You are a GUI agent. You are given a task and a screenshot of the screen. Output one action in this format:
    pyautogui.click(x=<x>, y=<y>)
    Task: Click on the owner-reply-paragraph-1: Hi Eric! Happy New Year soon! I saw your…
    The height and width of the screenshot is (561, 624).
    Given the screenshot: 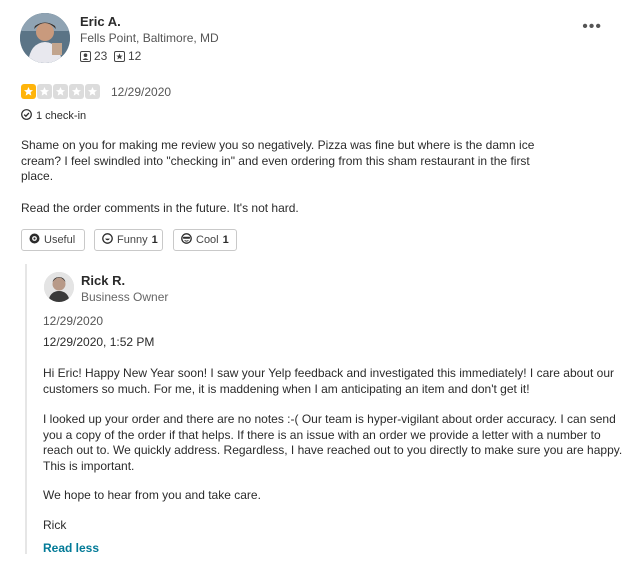 What is the action you would take?
    pyautogui.click(x=328, y=381)
    